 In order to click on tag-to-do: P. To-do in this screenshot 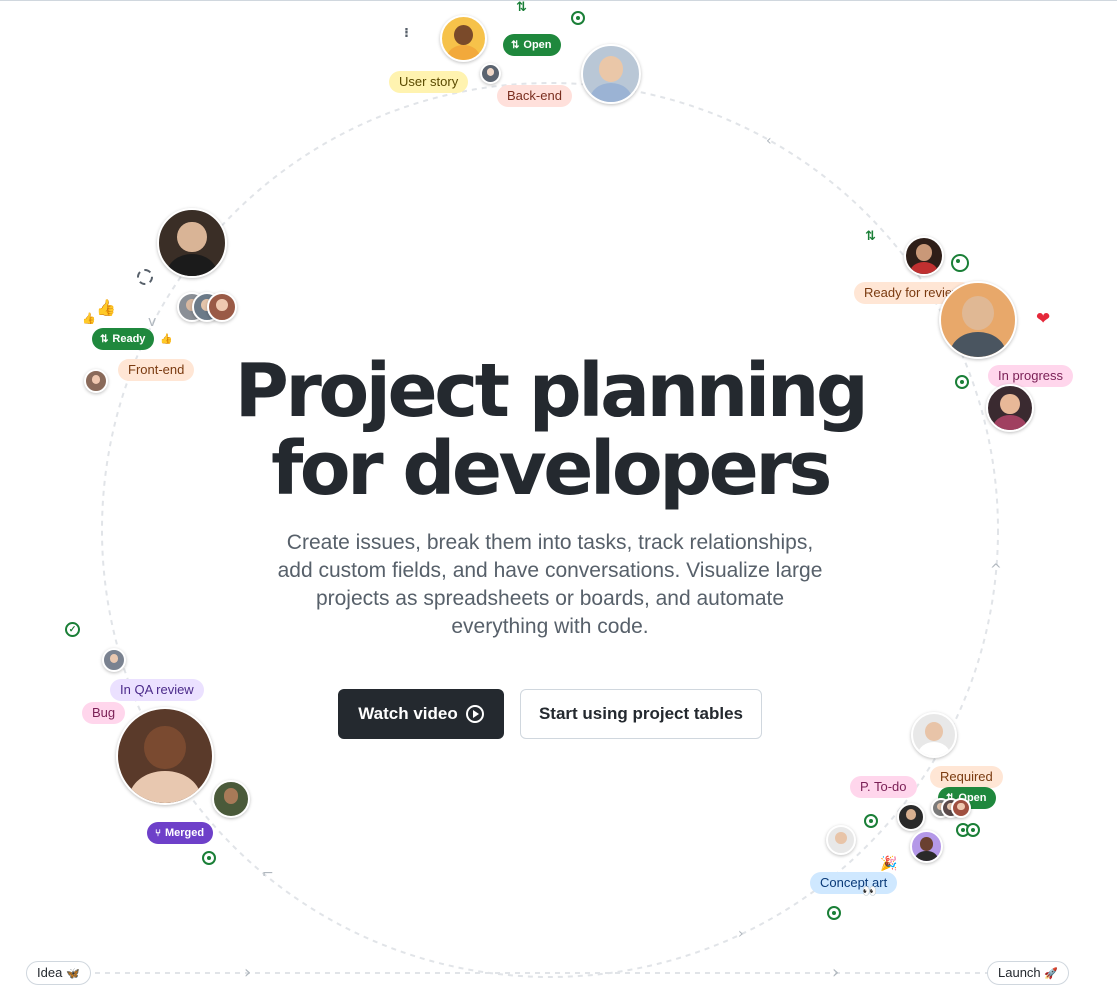, I will do `click(883, 787)`.